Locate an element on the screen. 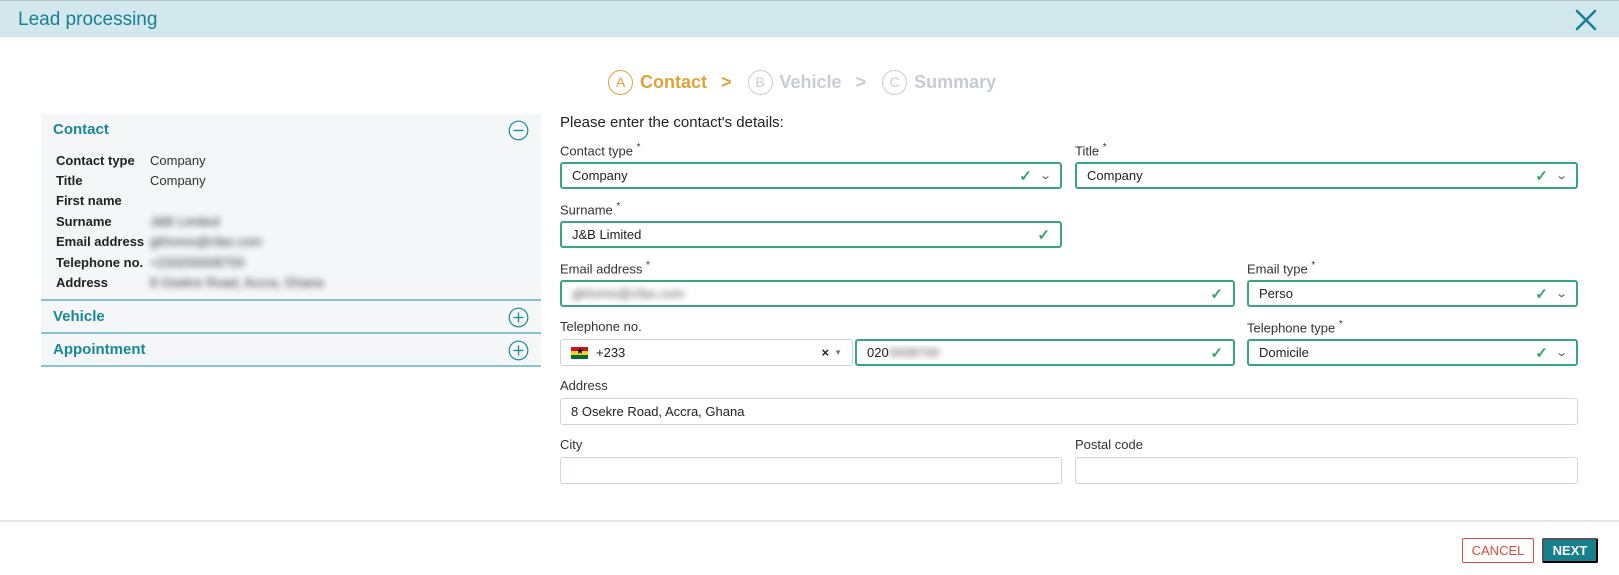  telephone-type-field: Telephone type * Domicile ✓ ⌄ is located at coordinates (1412, 342).